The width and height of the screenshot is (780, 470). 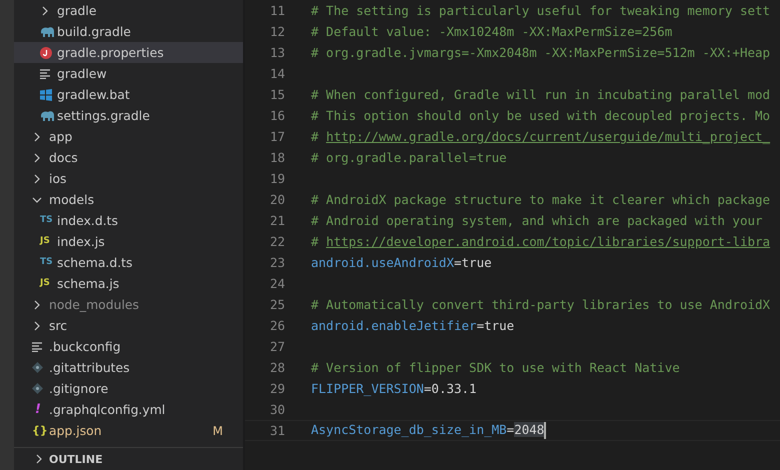 I want to click on file-tree-item: src, so click(x=128, y=325).